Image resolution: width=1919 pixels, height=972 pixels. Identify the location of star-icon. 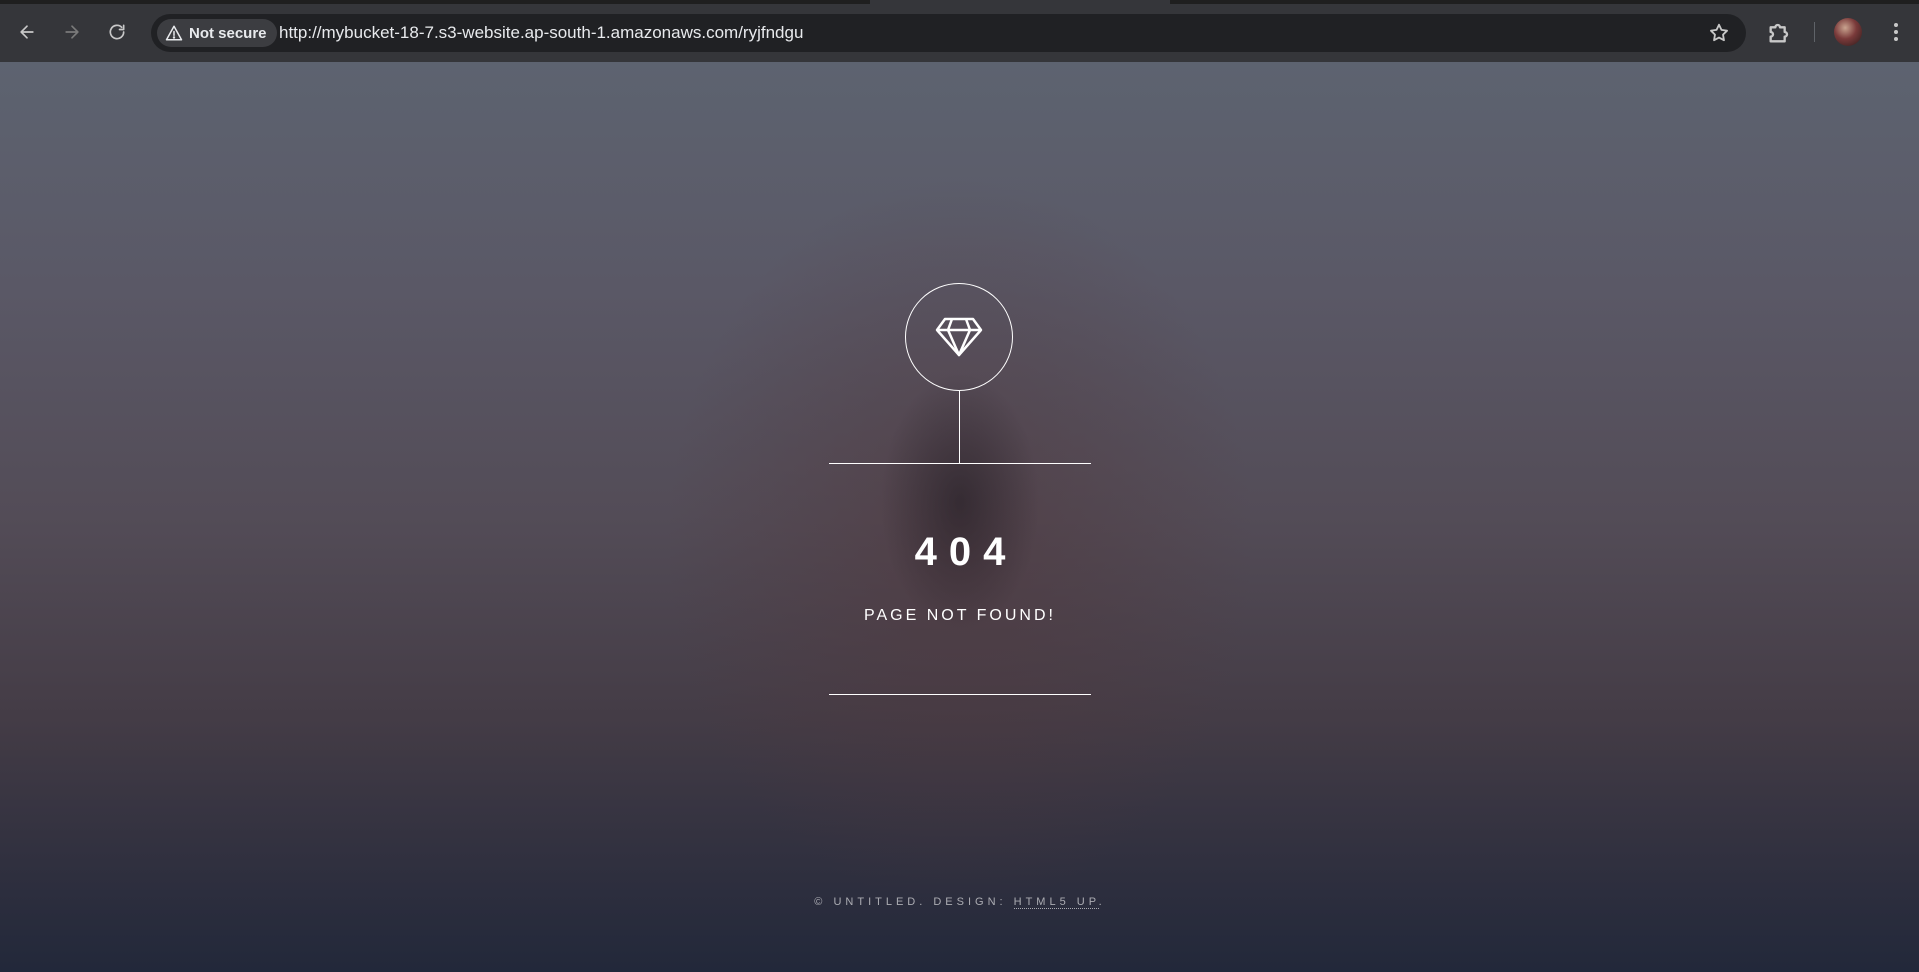
(1719, 32).